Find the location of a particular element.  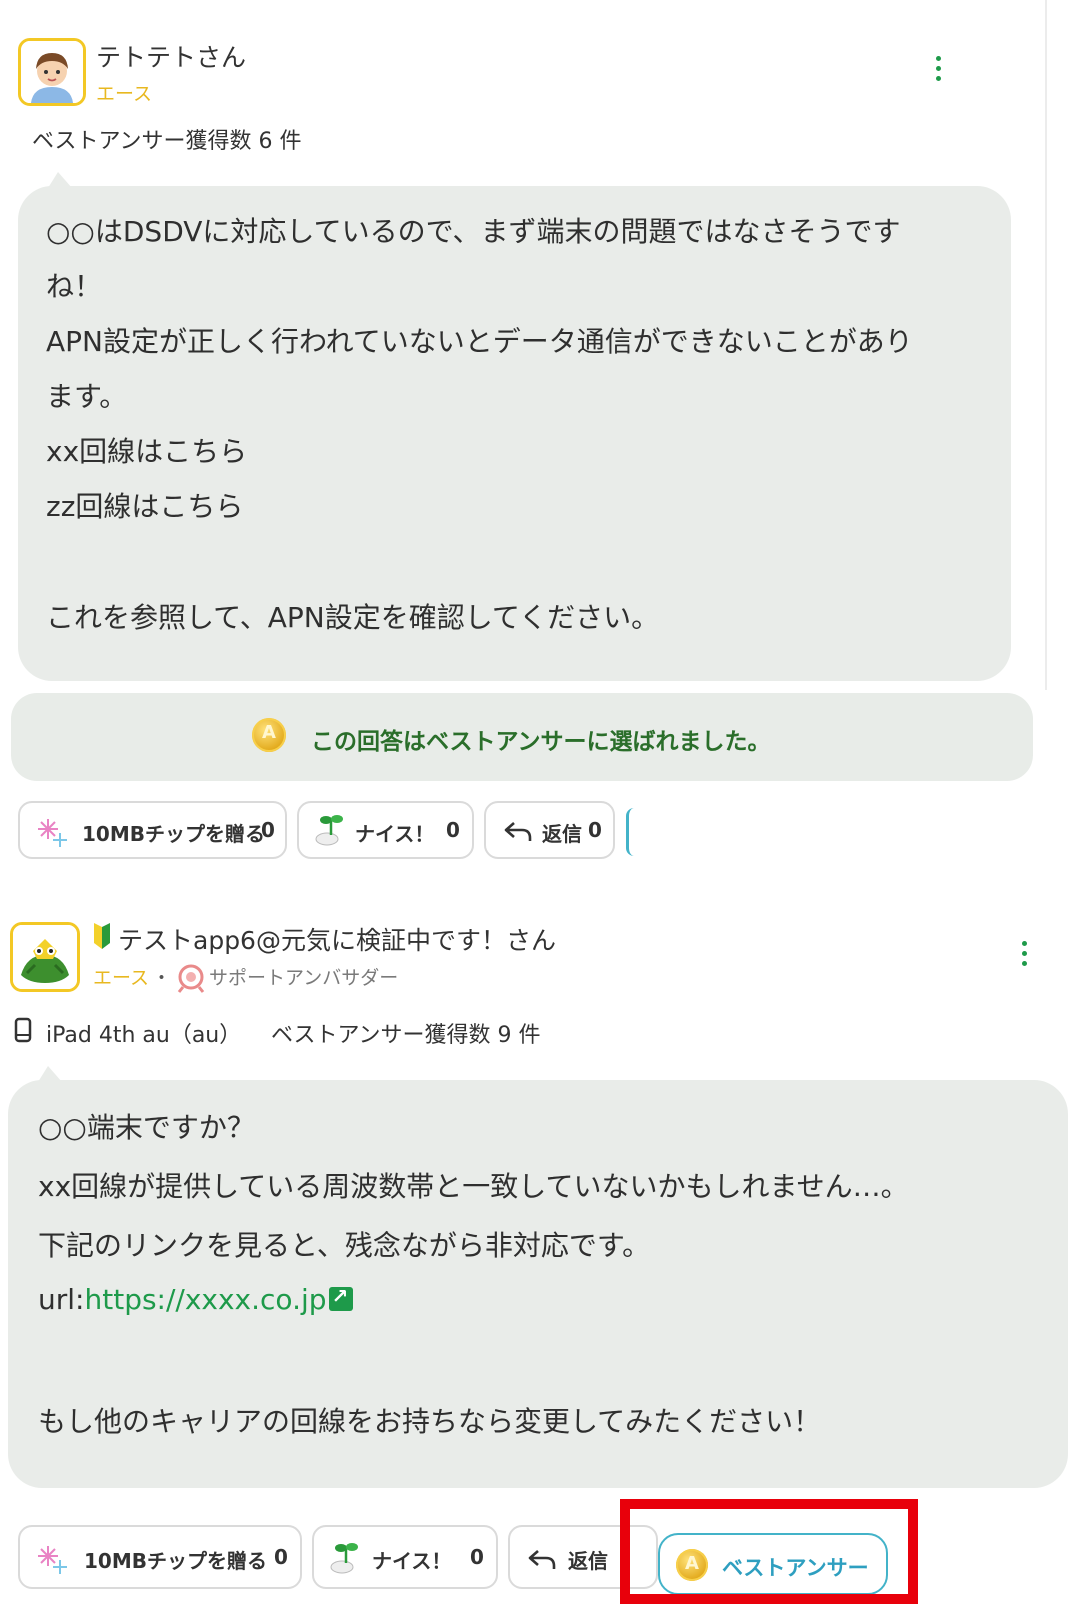

answer-line: これを参照して、APN設定を確認してください。 is located at coordinates (353, 617).